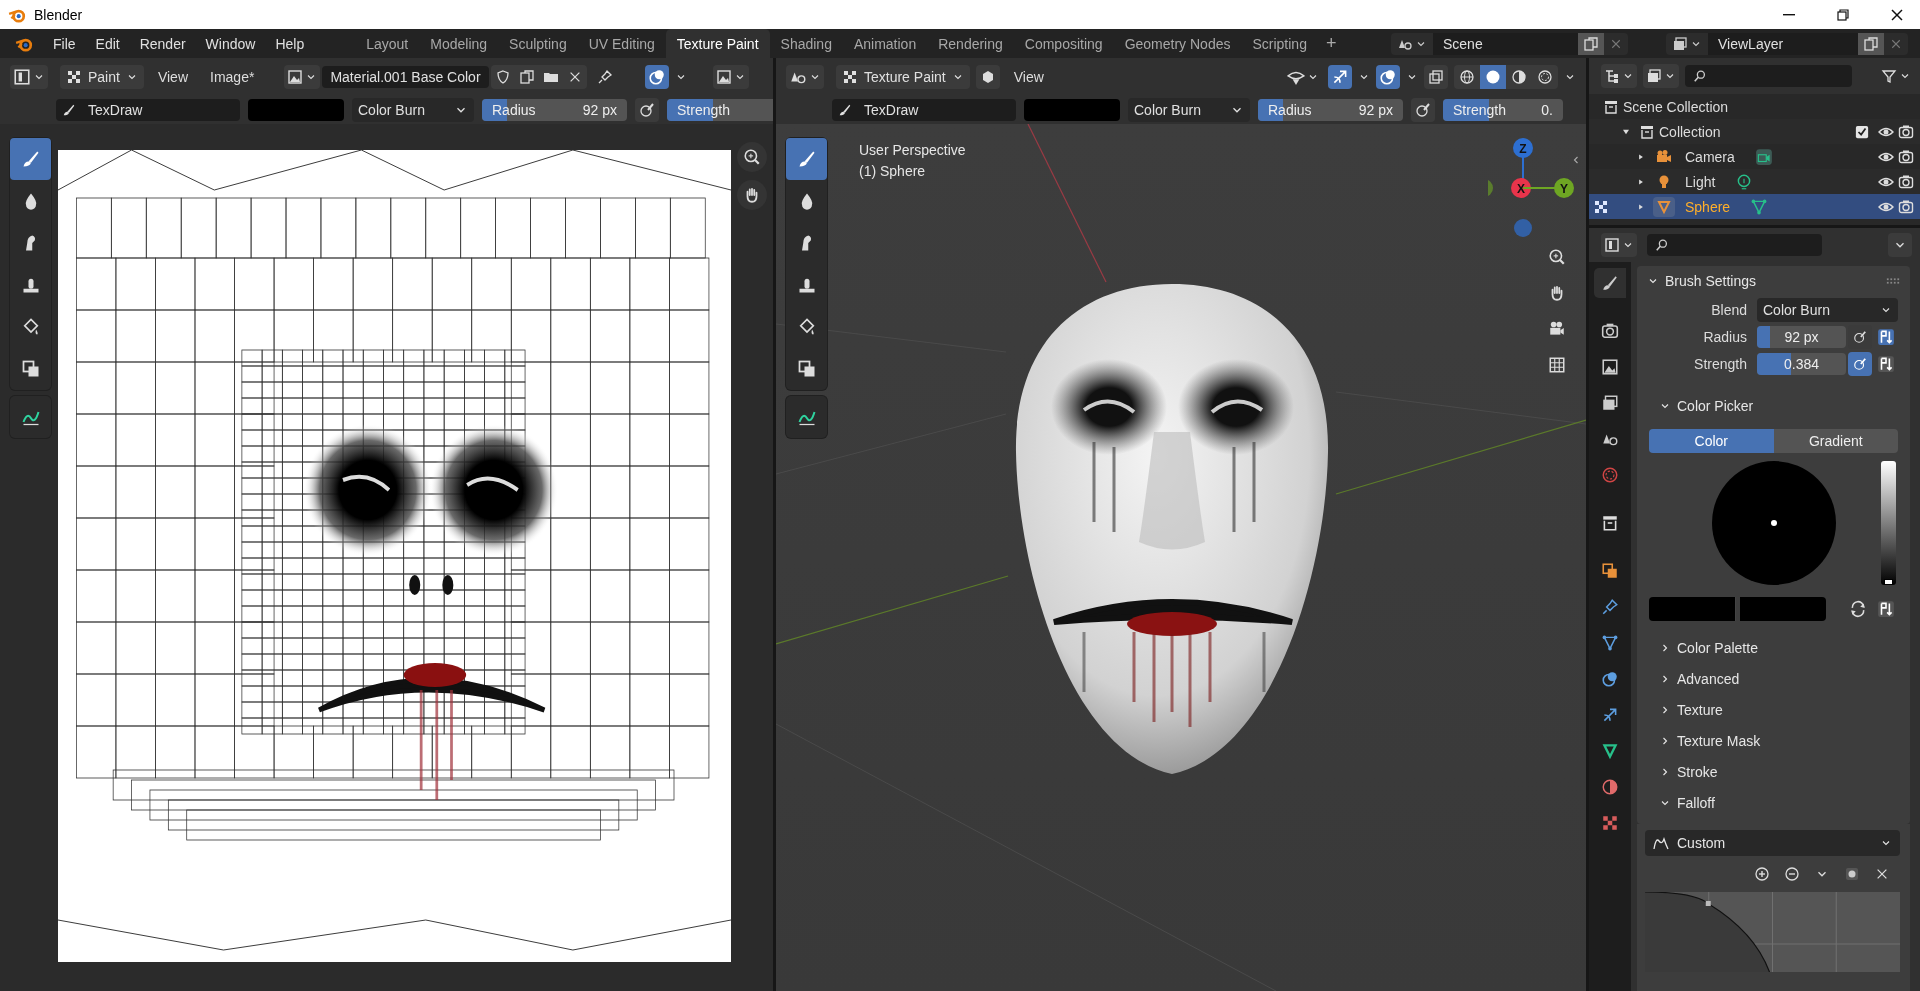 The image size is (1920, 991). I want to click on workspace-tab: Scripting, so click(1279, 43).